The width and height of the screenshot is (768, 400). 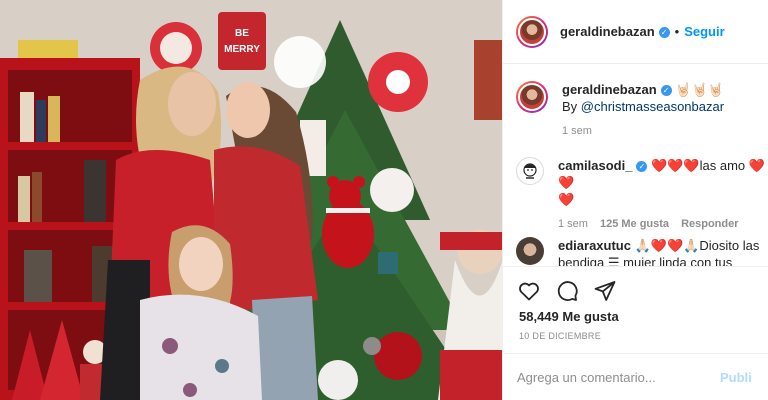 What do you see at coordinates (699, 89) in the screenshot?
I see `caption-emojis: 🤘🏻🤘🏻🤘🏻` at bounding box center [699, 89].